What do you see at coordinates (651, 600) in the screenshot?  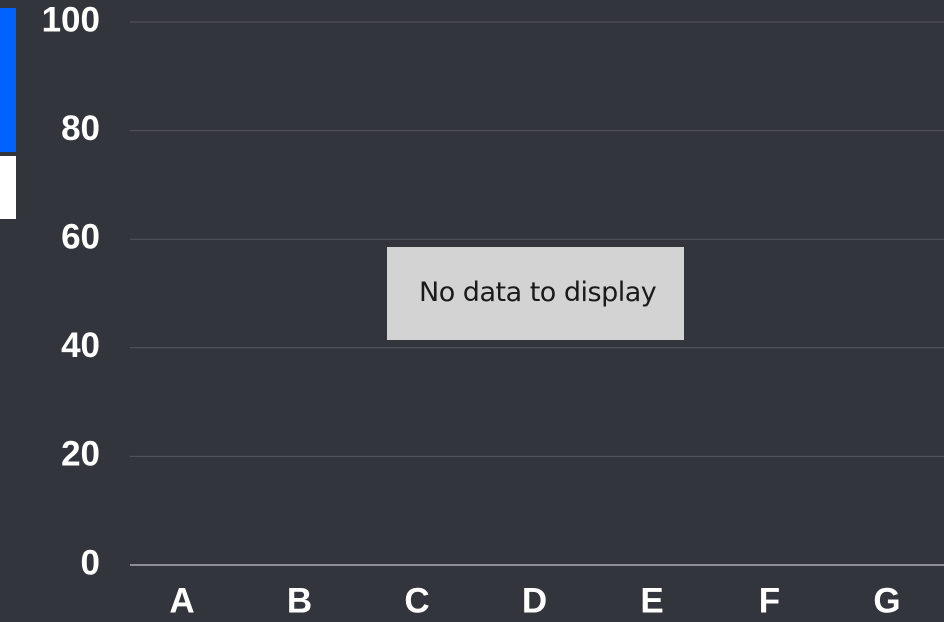 I see `x-tick-label: E` at bounding box center [651, 600].